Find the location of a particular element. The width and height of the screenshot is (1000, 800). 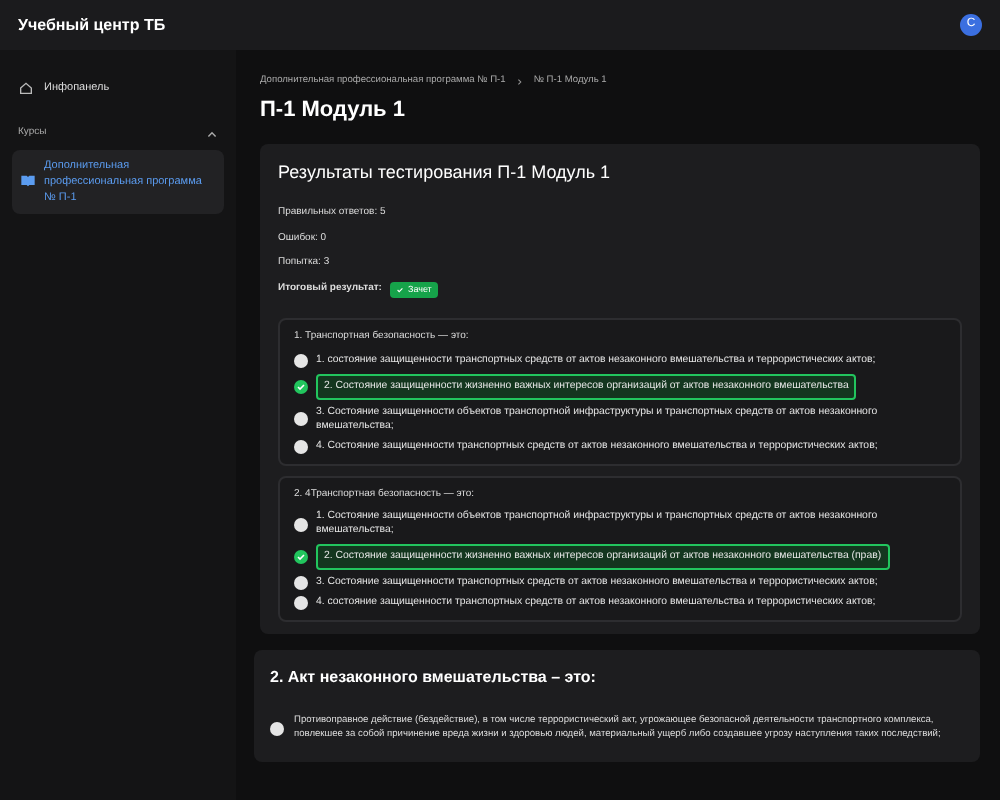

book-icon is located at coordinates (28, 181).